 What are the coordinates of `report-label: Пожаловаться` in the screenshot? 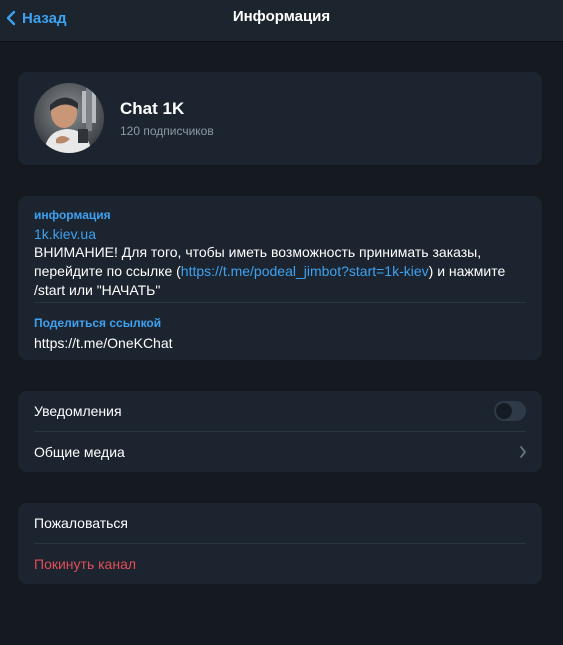 It's located at (81, 523).